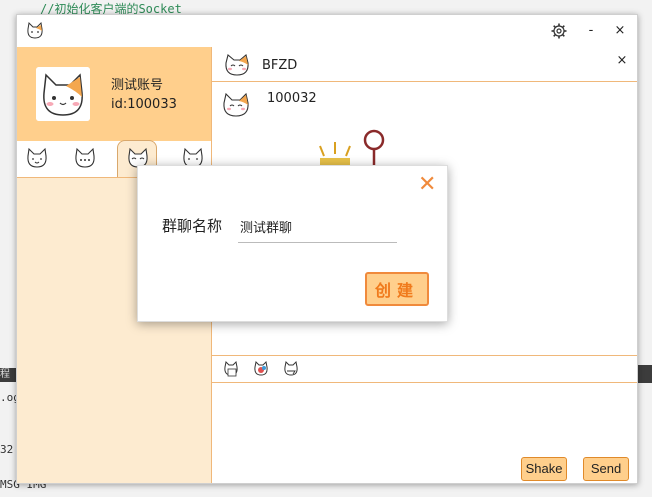  Describe the element at coordinates (591, 31) in the screenshot. I see `minimize-button: -` at that location.